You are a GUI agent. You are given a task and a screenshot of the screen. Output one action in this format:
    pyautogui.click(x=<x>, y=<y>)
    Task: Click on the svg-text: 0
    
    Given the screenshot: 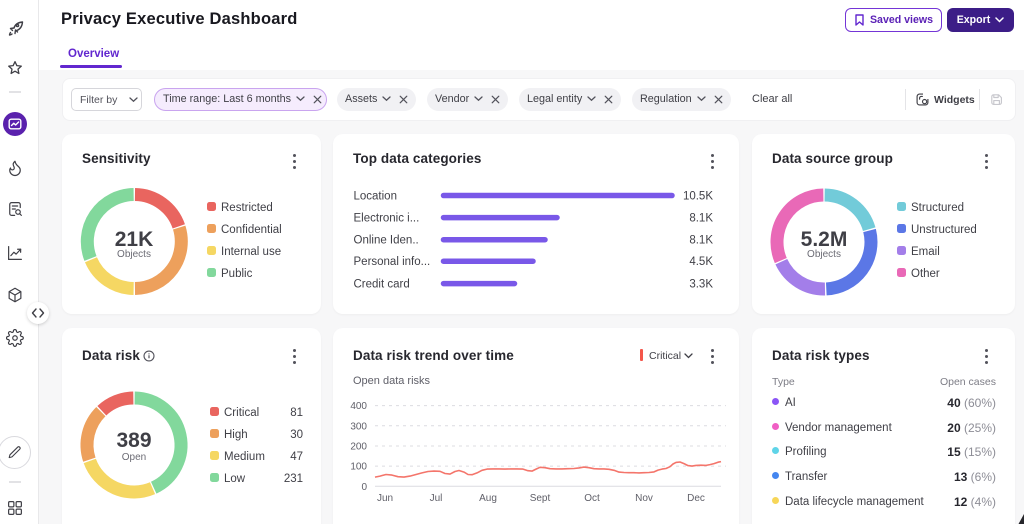 What is the action you would take?
    pyautogui.click(x=364, y=487)
    